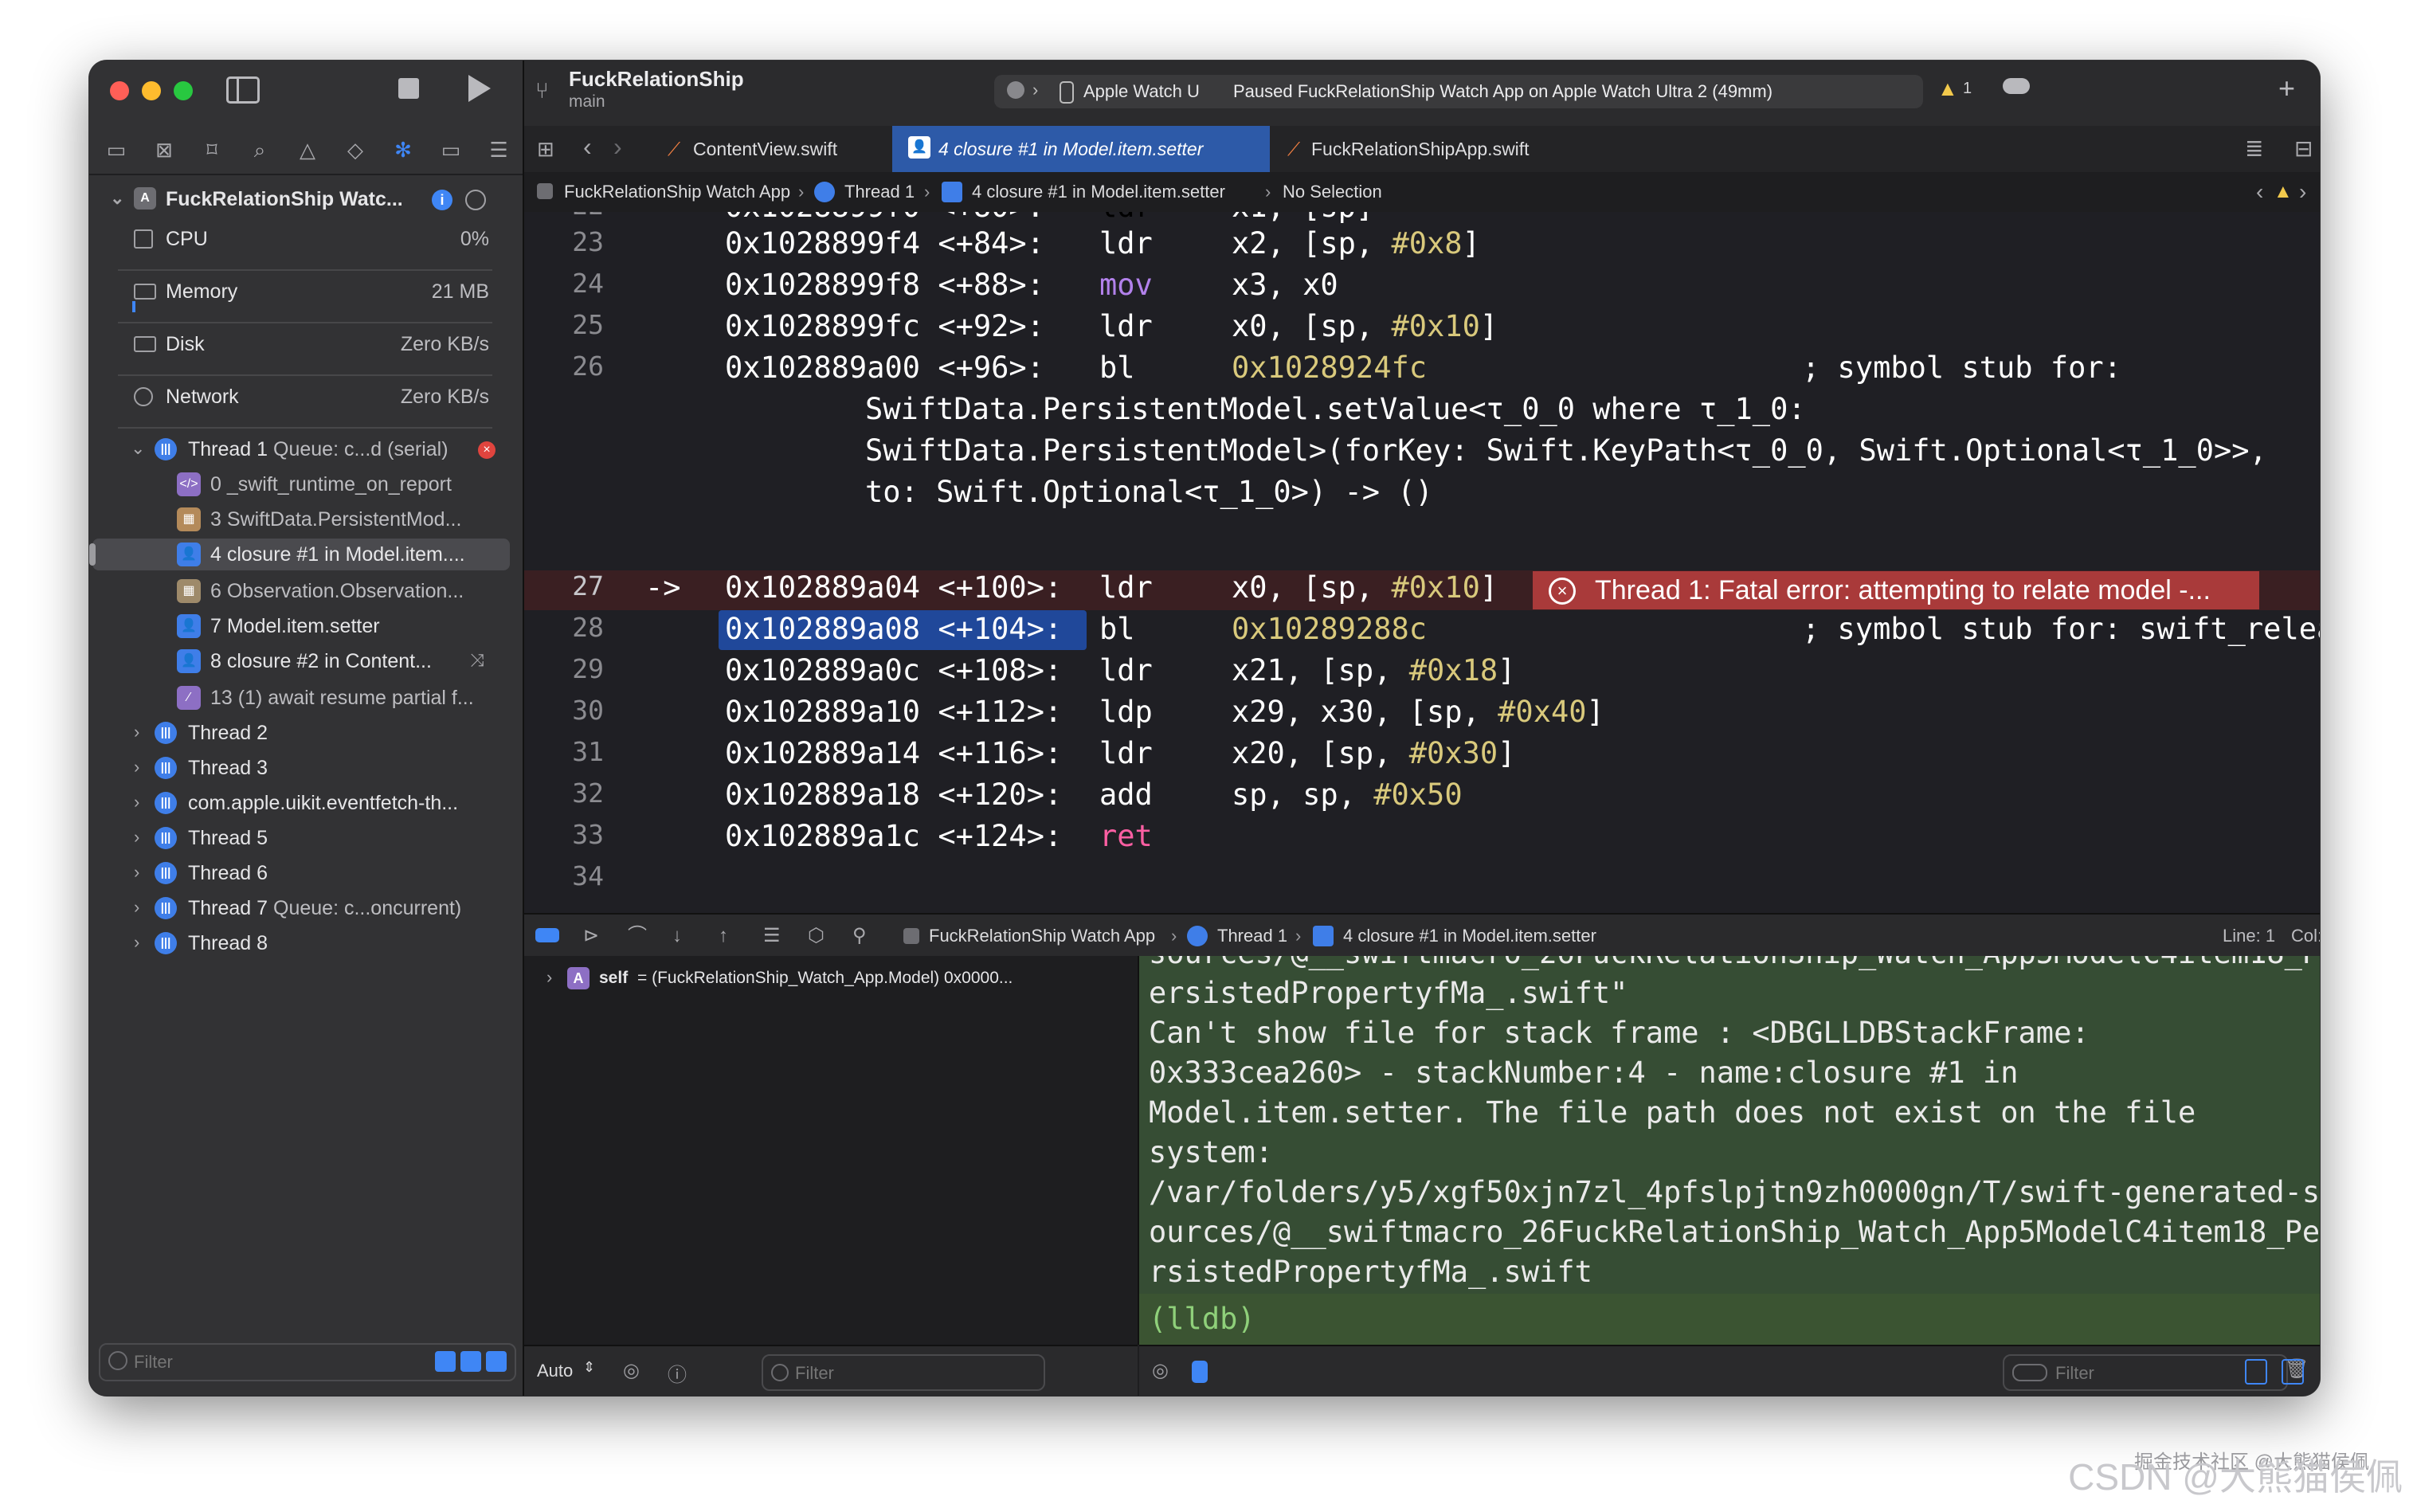  Describe the element at coordinates (306, 733) in the screenshot. I see `thread-row: › ||| Thread 2` at that location.